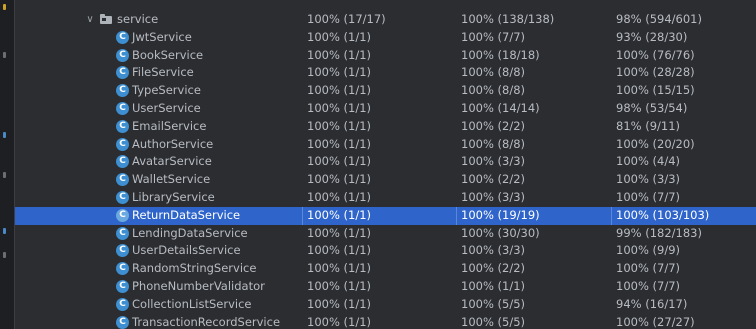 The height and width of the screenshot is (329, 756). I want to click on method-coverage-cell: 100% (1/1), so click(493, 285).